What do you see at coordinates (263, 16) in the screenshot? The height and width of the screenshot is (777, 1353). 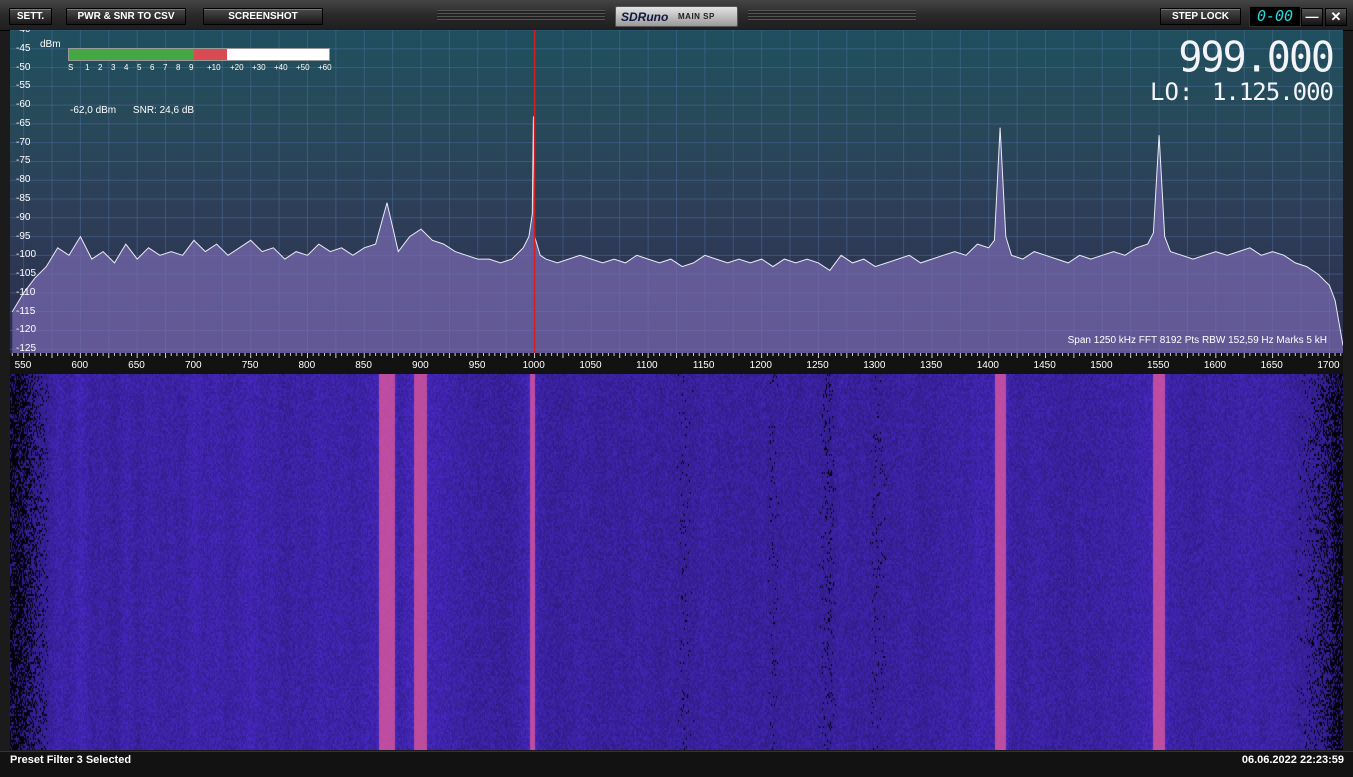 I see `screenshot-button: SCREENSHOT` at bounding box center [263, 16].